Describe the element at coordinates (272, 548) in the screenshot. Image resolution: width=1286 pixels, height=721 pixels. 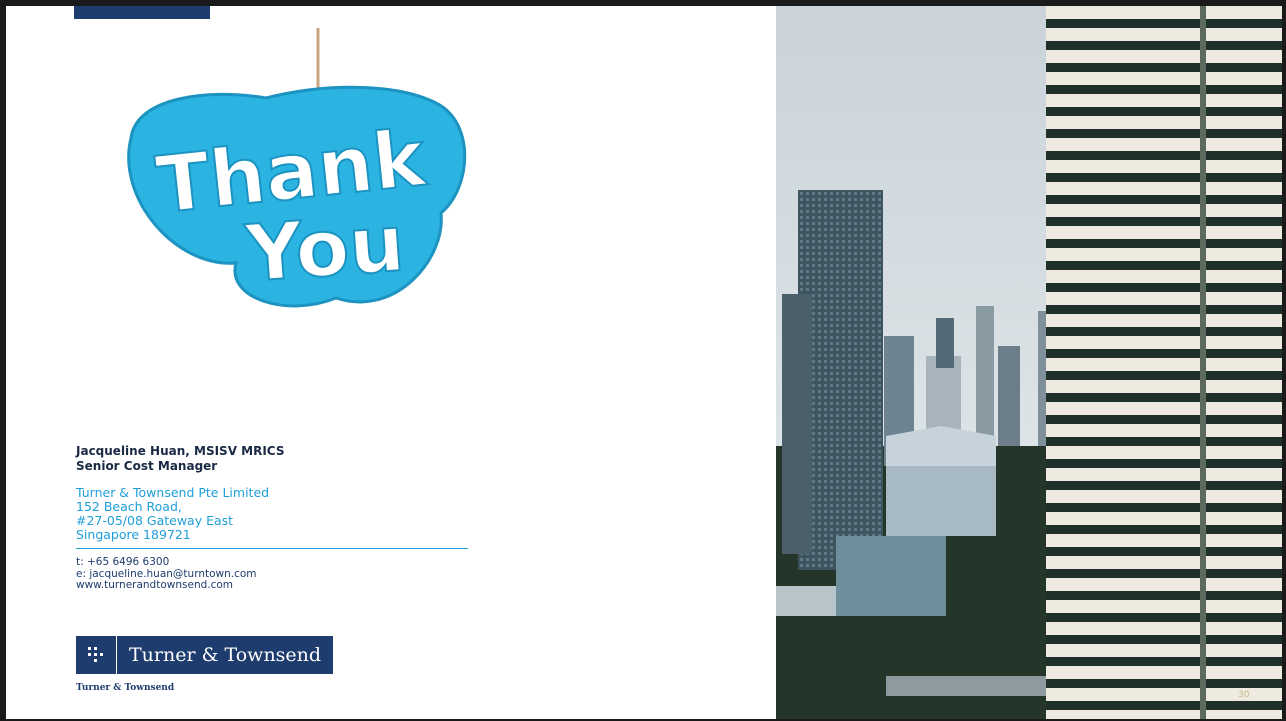
I see `divider` at that location.